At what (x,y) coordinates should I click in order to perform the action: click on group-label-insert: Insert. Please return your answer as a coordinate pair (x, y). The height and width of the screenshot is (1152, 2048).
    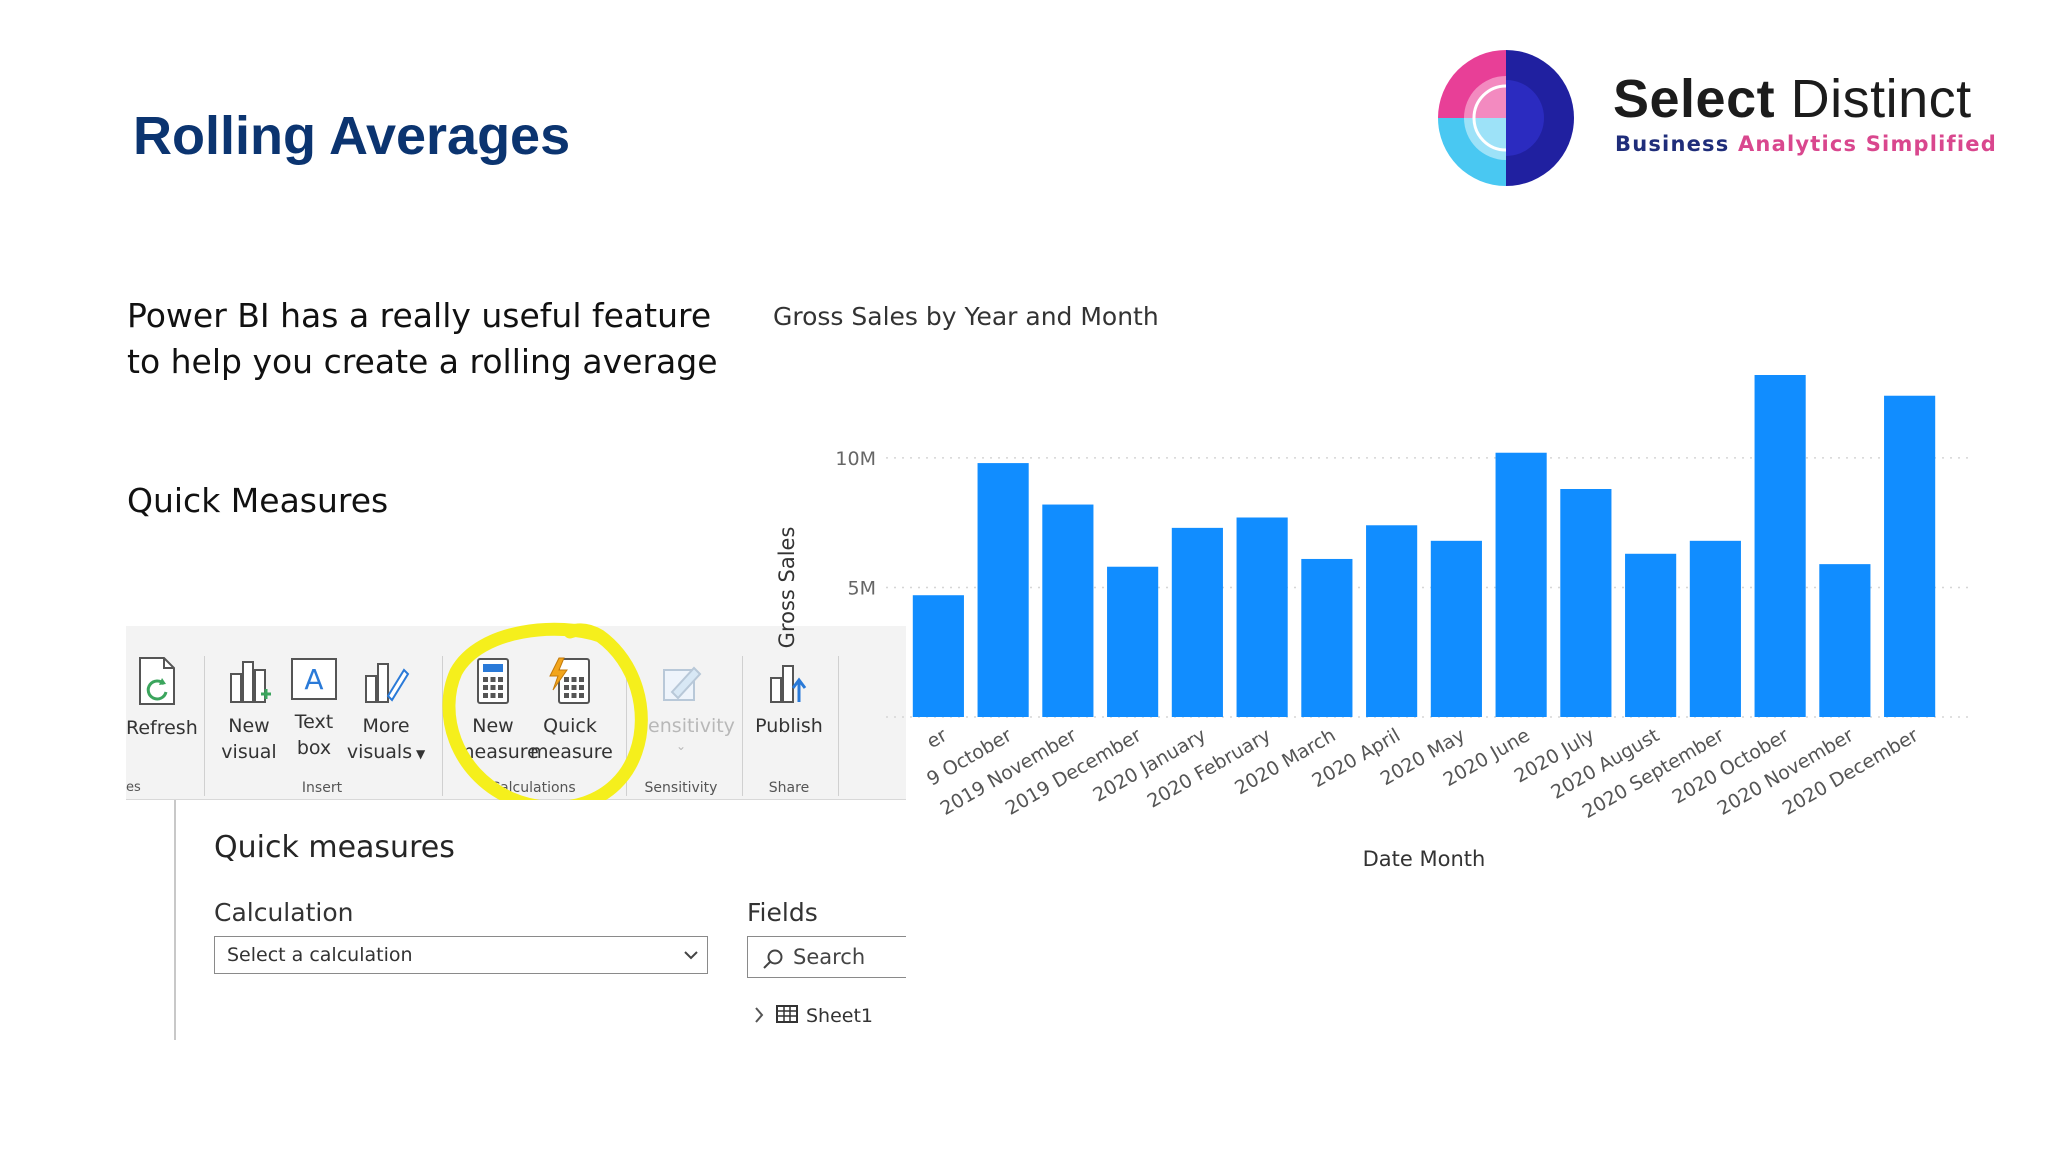
    Looking at the image, I should click on (322, 788).